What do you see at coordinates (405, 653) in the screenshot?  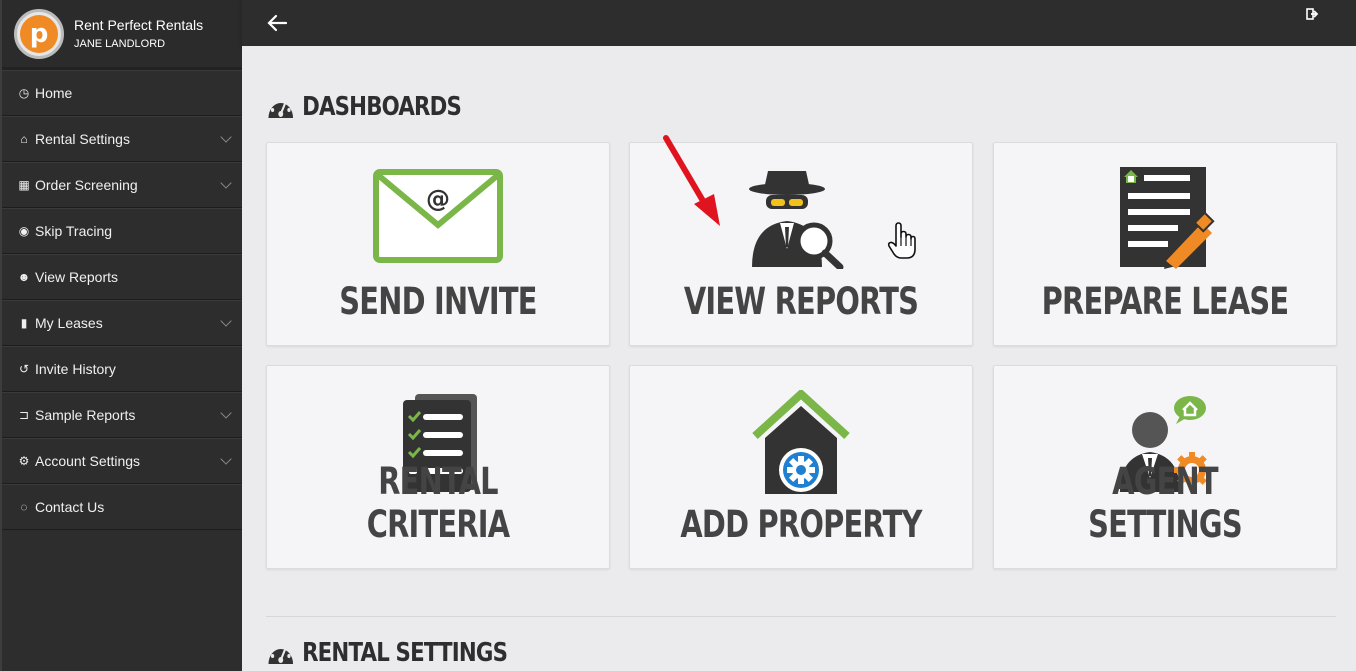 I see `section-title-text: RENTAL SETTINGS` at bounding box center [405, 653].